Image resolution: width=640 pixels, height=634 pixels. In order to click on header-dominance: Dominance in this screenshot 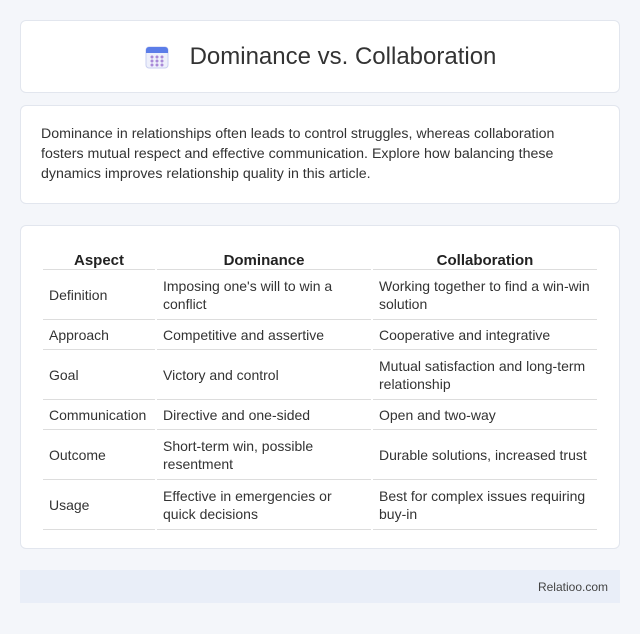, I will do `click(264, 258)`.